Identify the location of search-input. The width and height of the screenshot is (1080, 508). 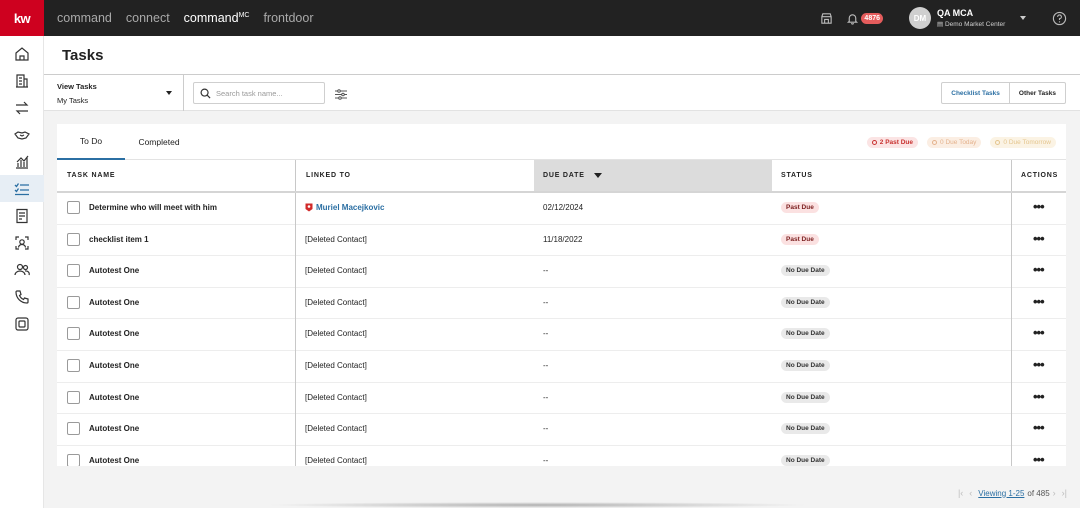
(266, 93).